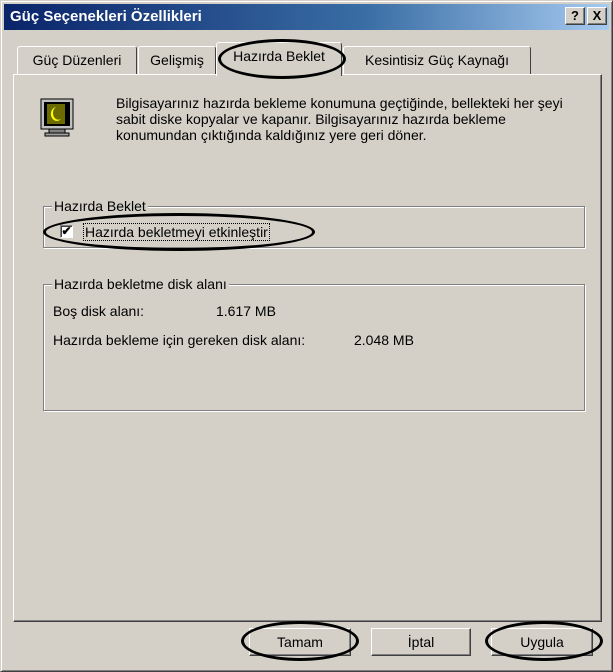  Describe the element at coordinates (66, 231) in the screenshot. I see `enable-hibernate-checkbox: ✔` at that location.